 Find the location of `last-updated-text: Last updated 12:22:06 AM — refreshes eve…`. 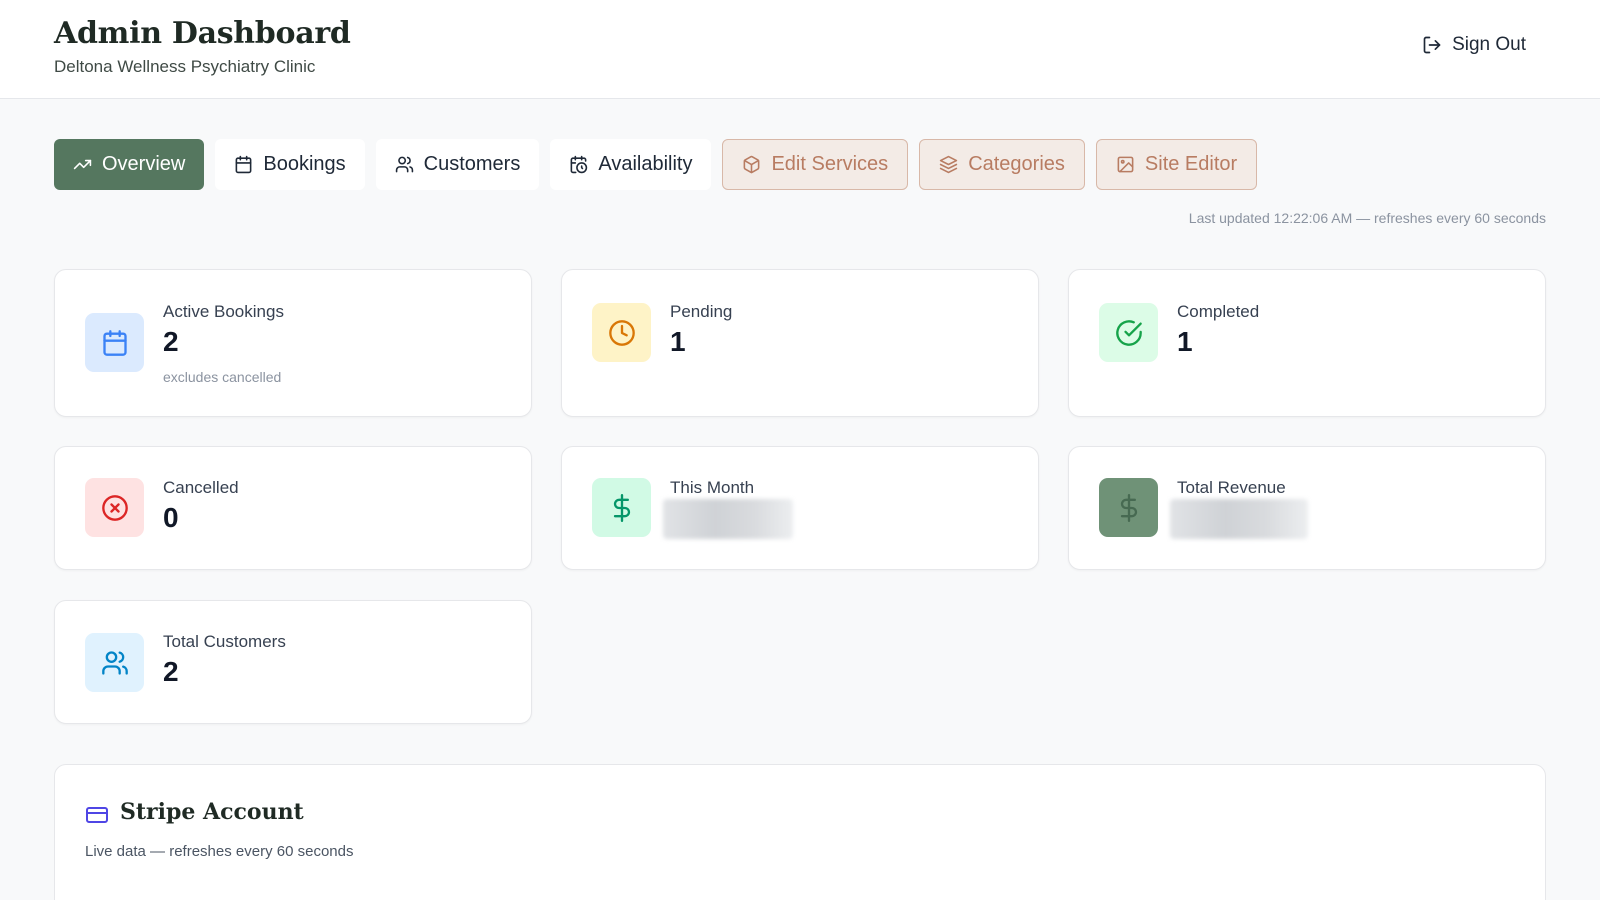

last-updated-text: Last updated 12:22:06 AM — refreshes eve… is located at coordinates (1367, 218).